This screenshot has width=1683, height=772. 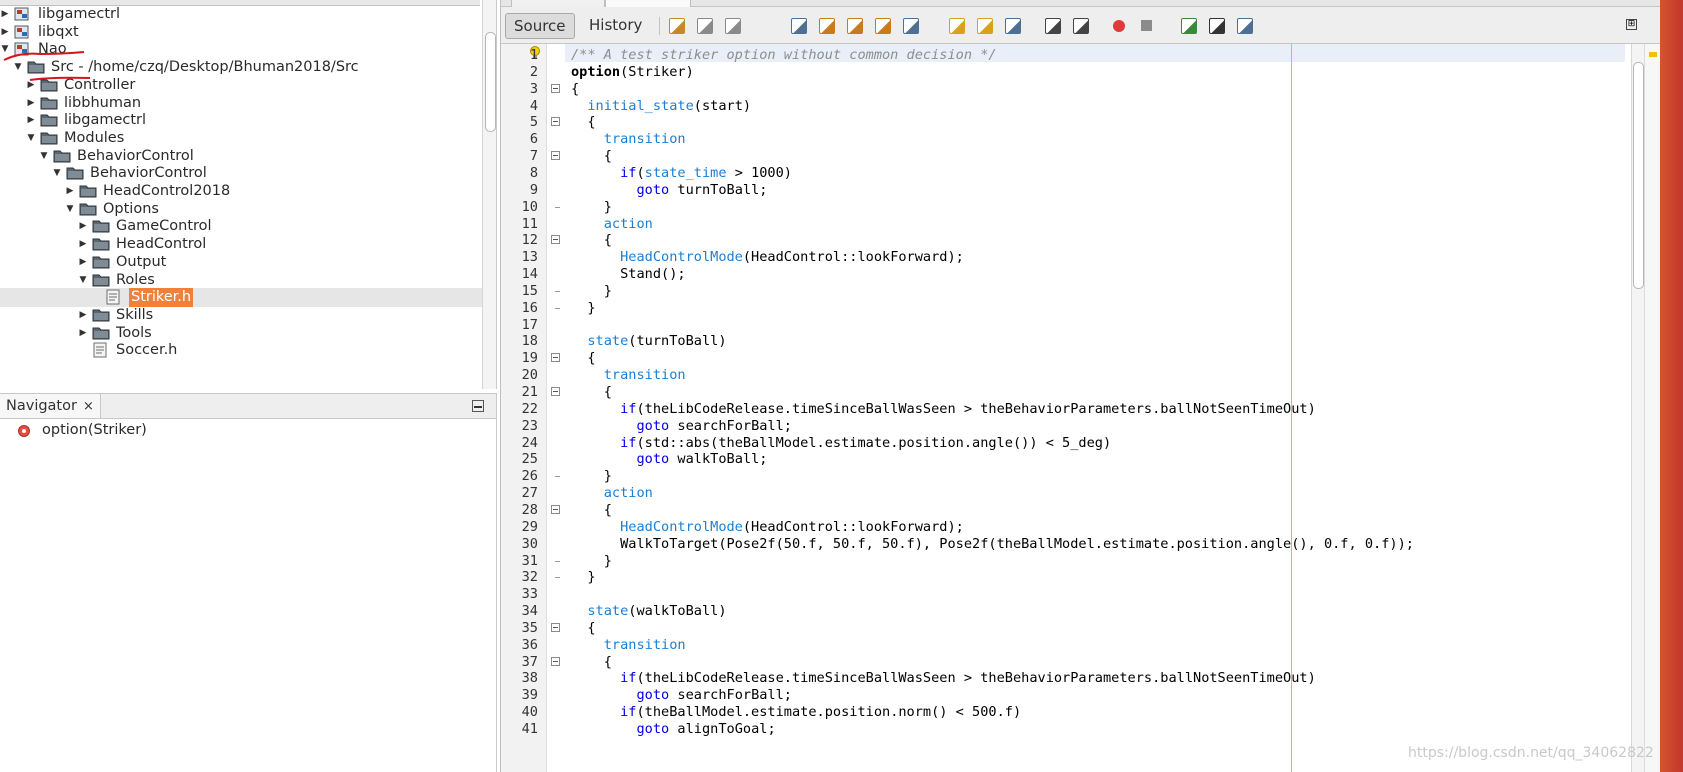 I want to click on tab-navigator: Navigator ×, so click(x=50, y=406).